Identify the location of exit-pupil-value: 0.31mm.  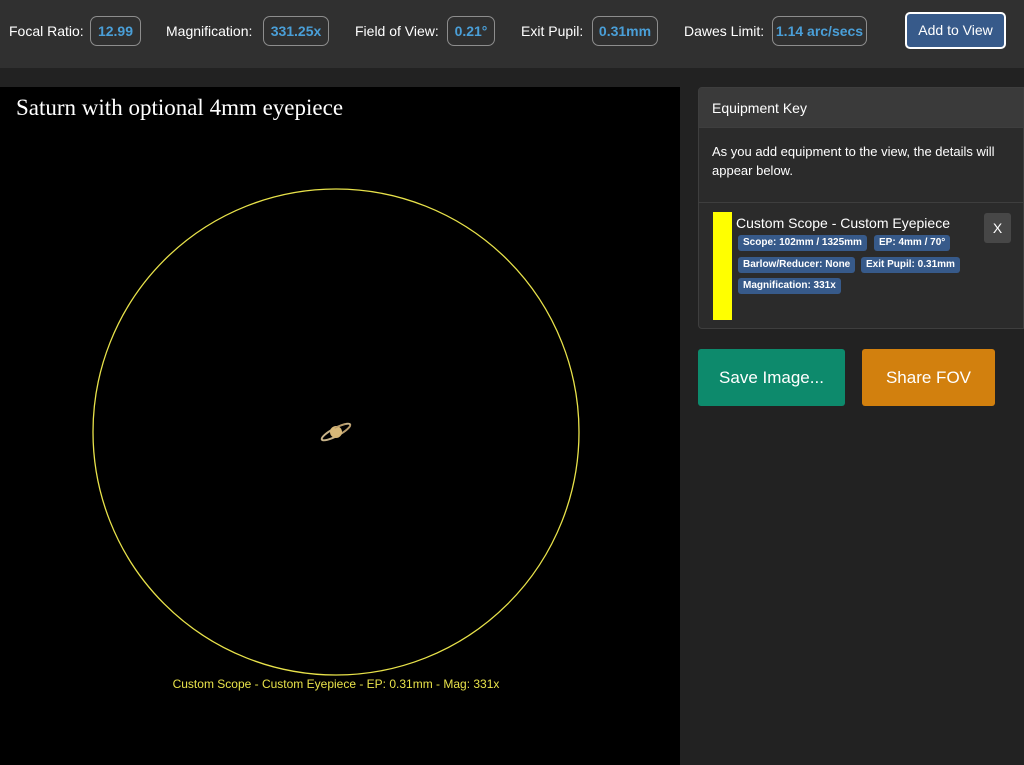
(625, 31).